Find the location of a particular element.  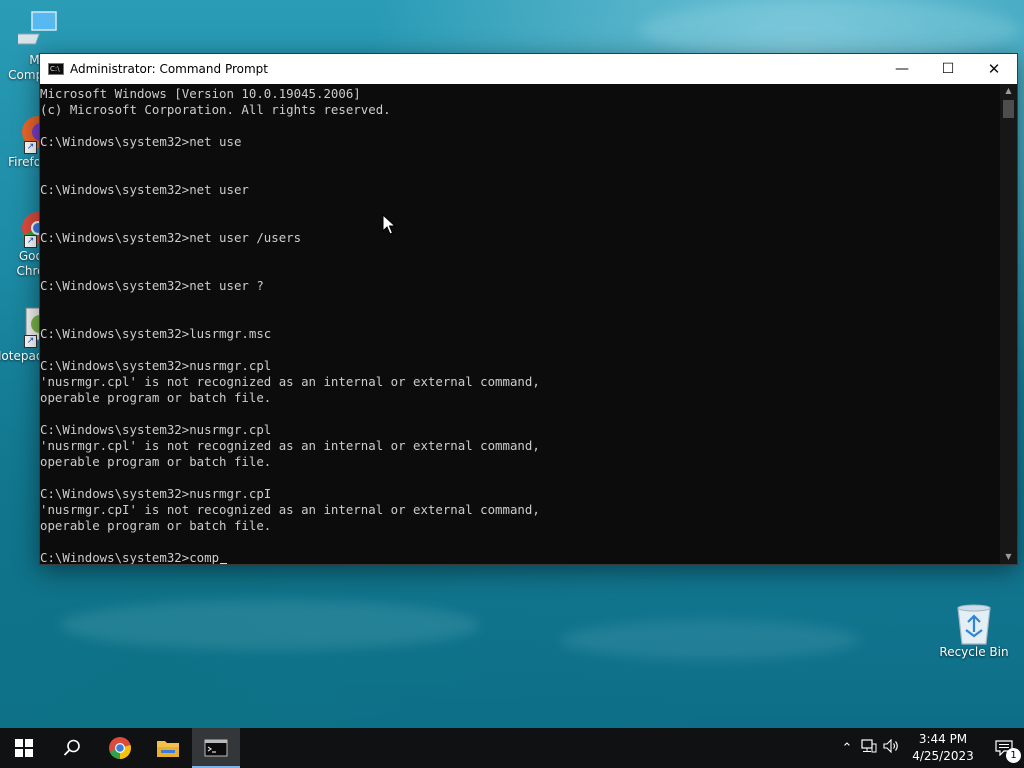

title-bar: C:\ Administrator: Command Prompt — ☐ ✕ is located at coordinates (528, 69).